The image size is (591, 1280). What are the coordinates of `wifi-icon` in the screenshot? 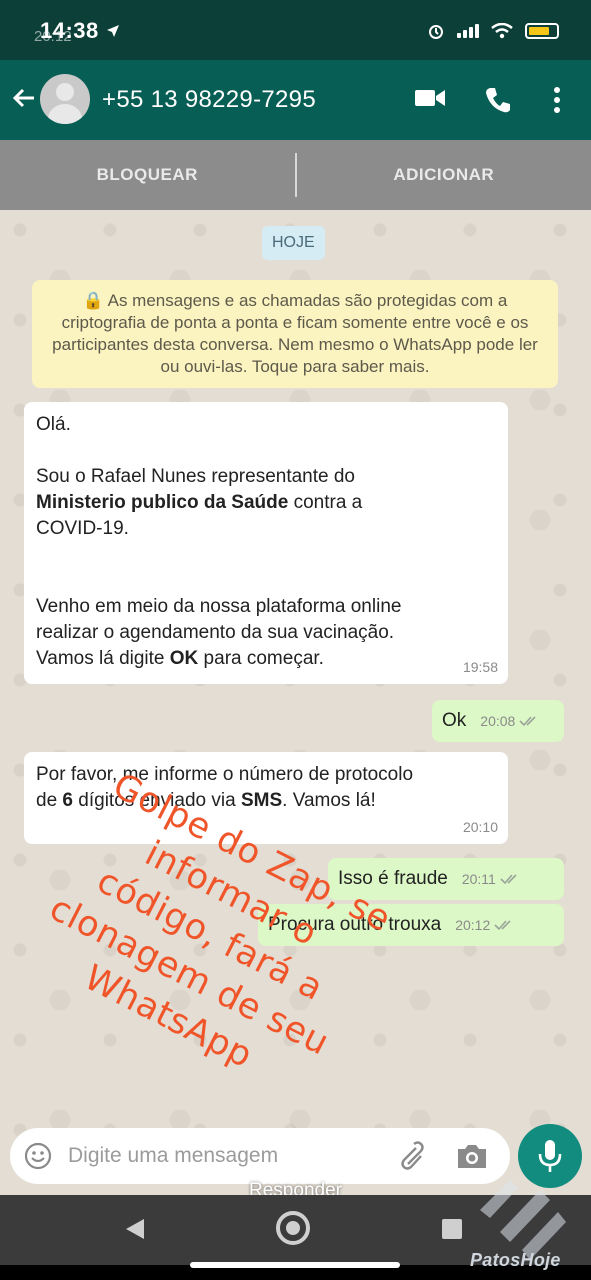 It's located at (502, 31).